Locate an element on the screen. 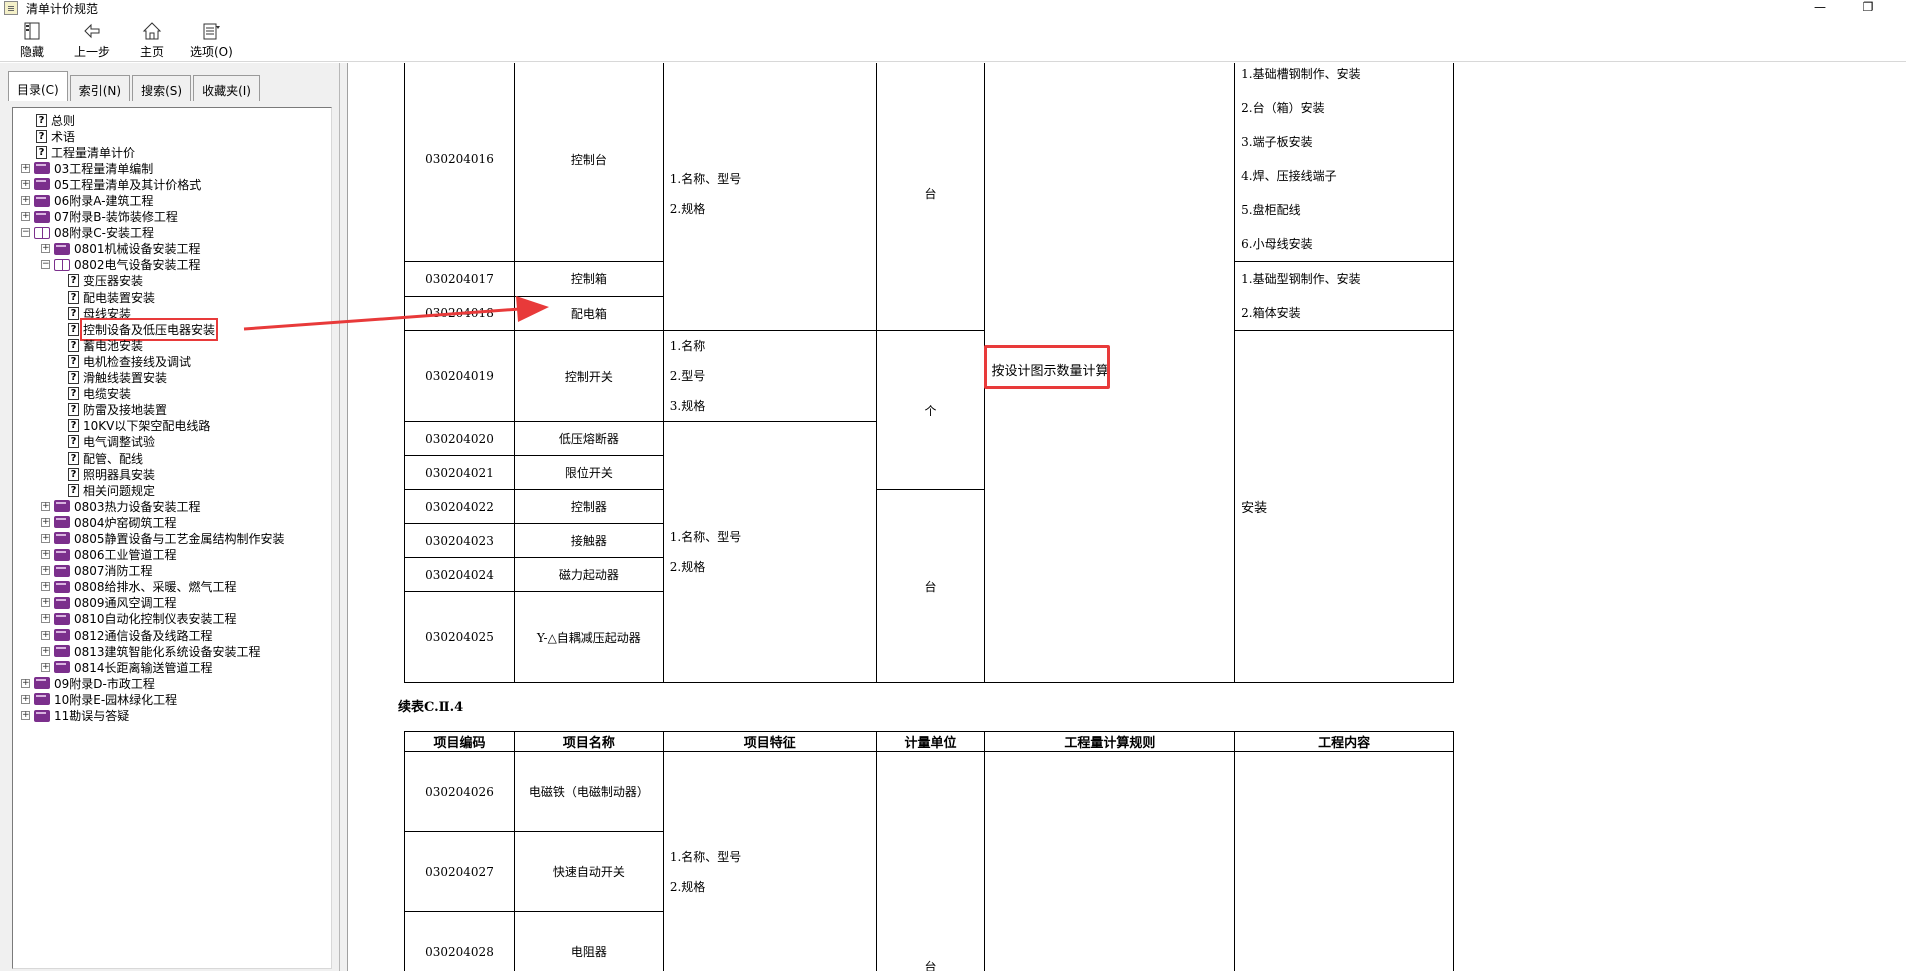  tree-item: +06附录A-建筑工程 is located at coordinates (172, 200).